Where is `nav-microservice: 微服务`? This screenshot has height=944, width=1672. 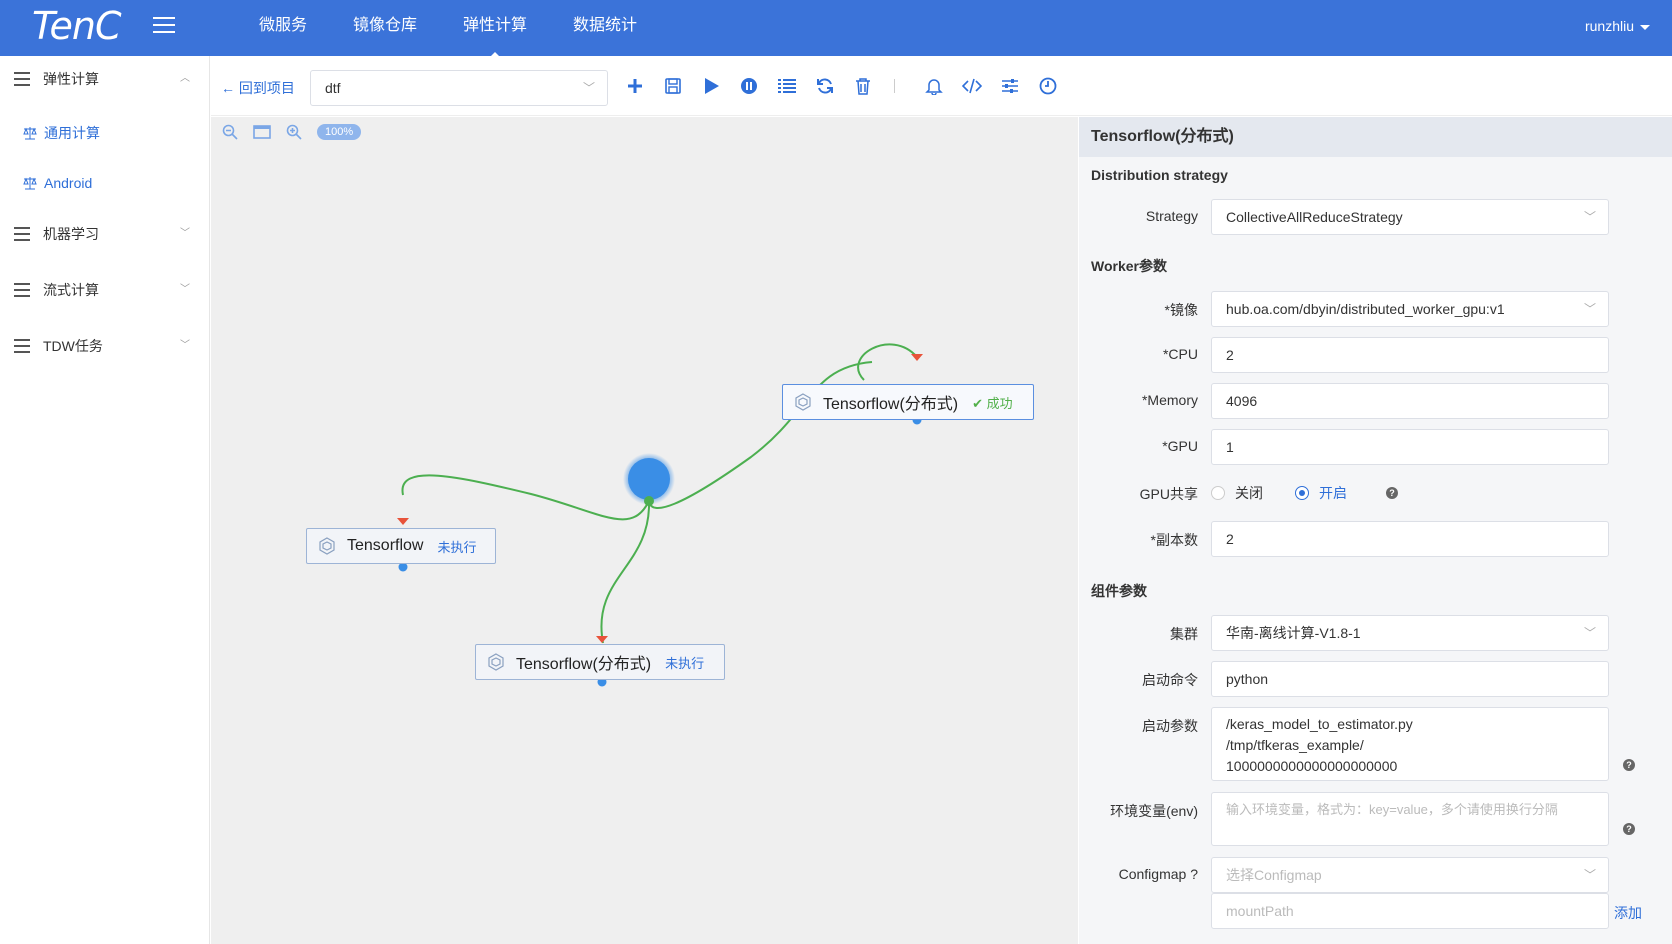 nav-microservice: 微服务 is located at coordinates (283, 28).